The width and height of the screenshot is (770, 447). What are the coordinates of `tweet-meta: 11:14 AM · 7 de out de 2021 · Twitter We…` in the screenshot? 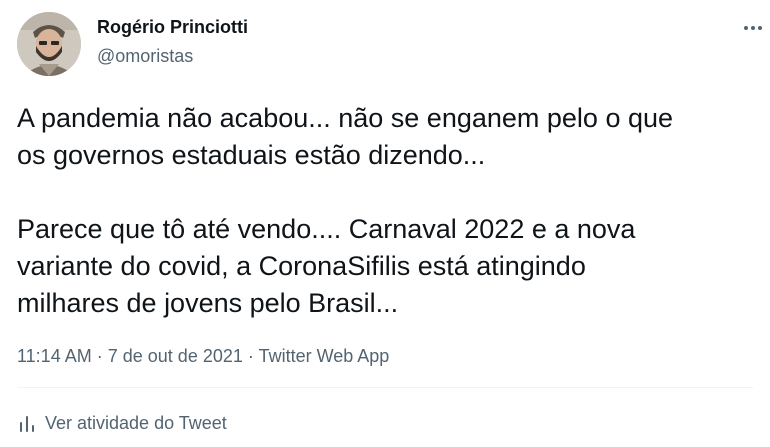 It's located at (203, 356).